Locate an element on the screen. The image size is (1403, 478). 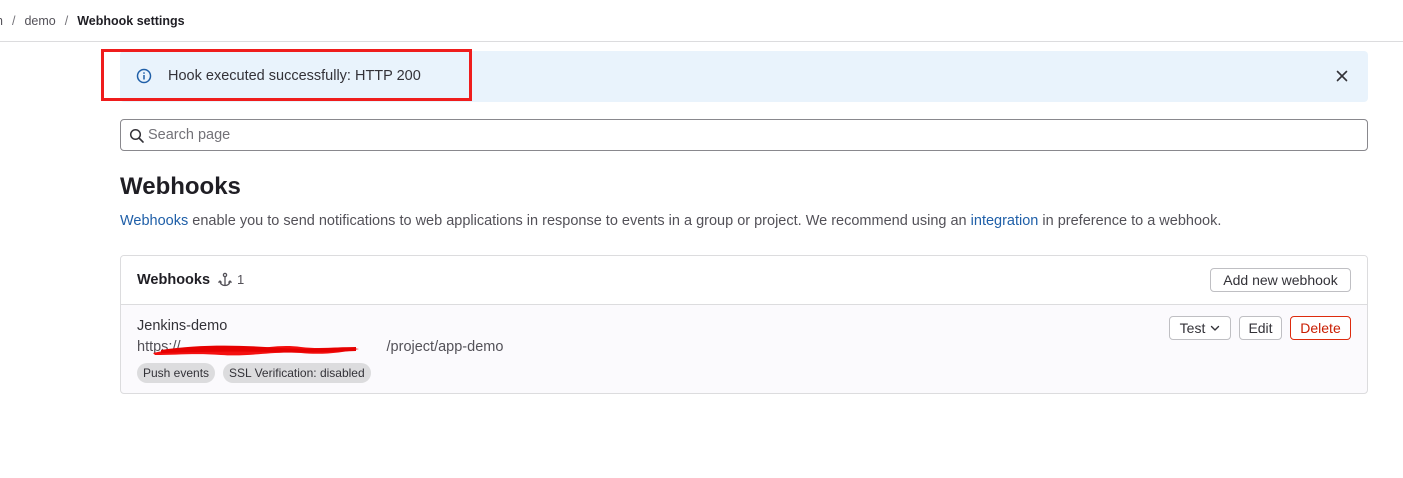
webhooks-card-header: Webhooks 1 Add new webhook is located at coordinates (744, 280).